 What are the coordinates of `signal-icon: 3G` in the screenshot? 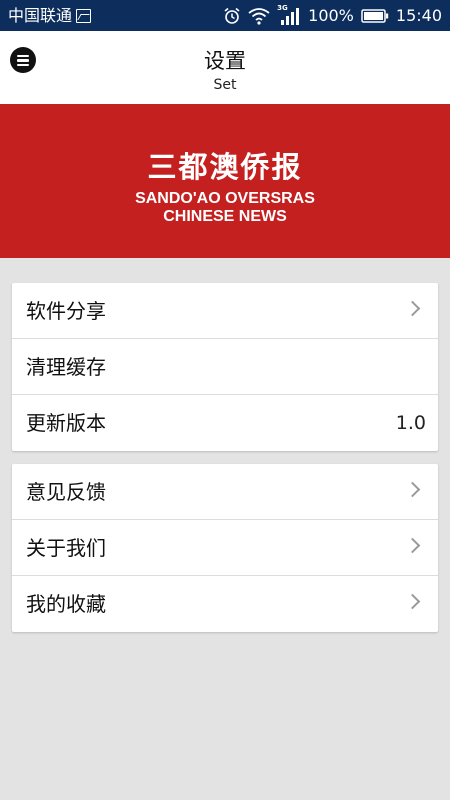 It's located at (289, 14).